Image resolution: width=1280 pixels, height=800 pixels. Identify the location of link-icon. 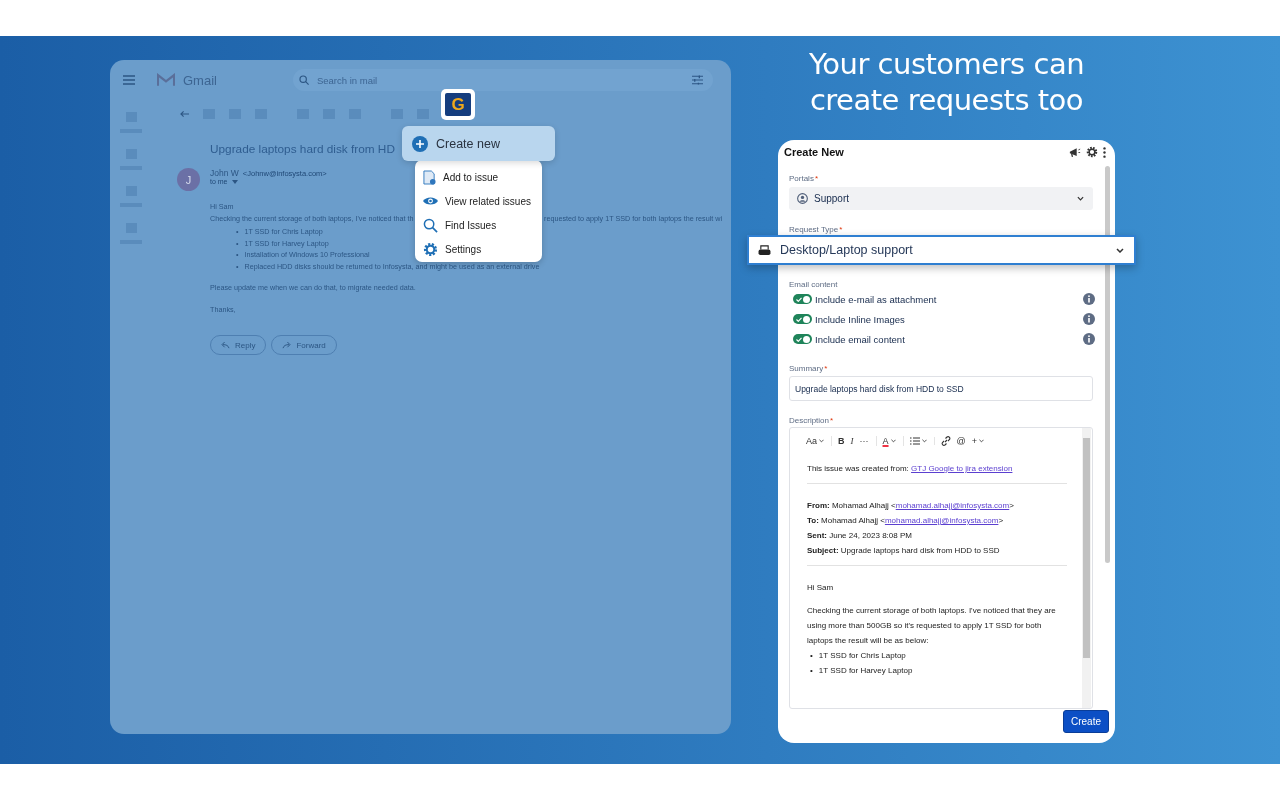
(945, 441).